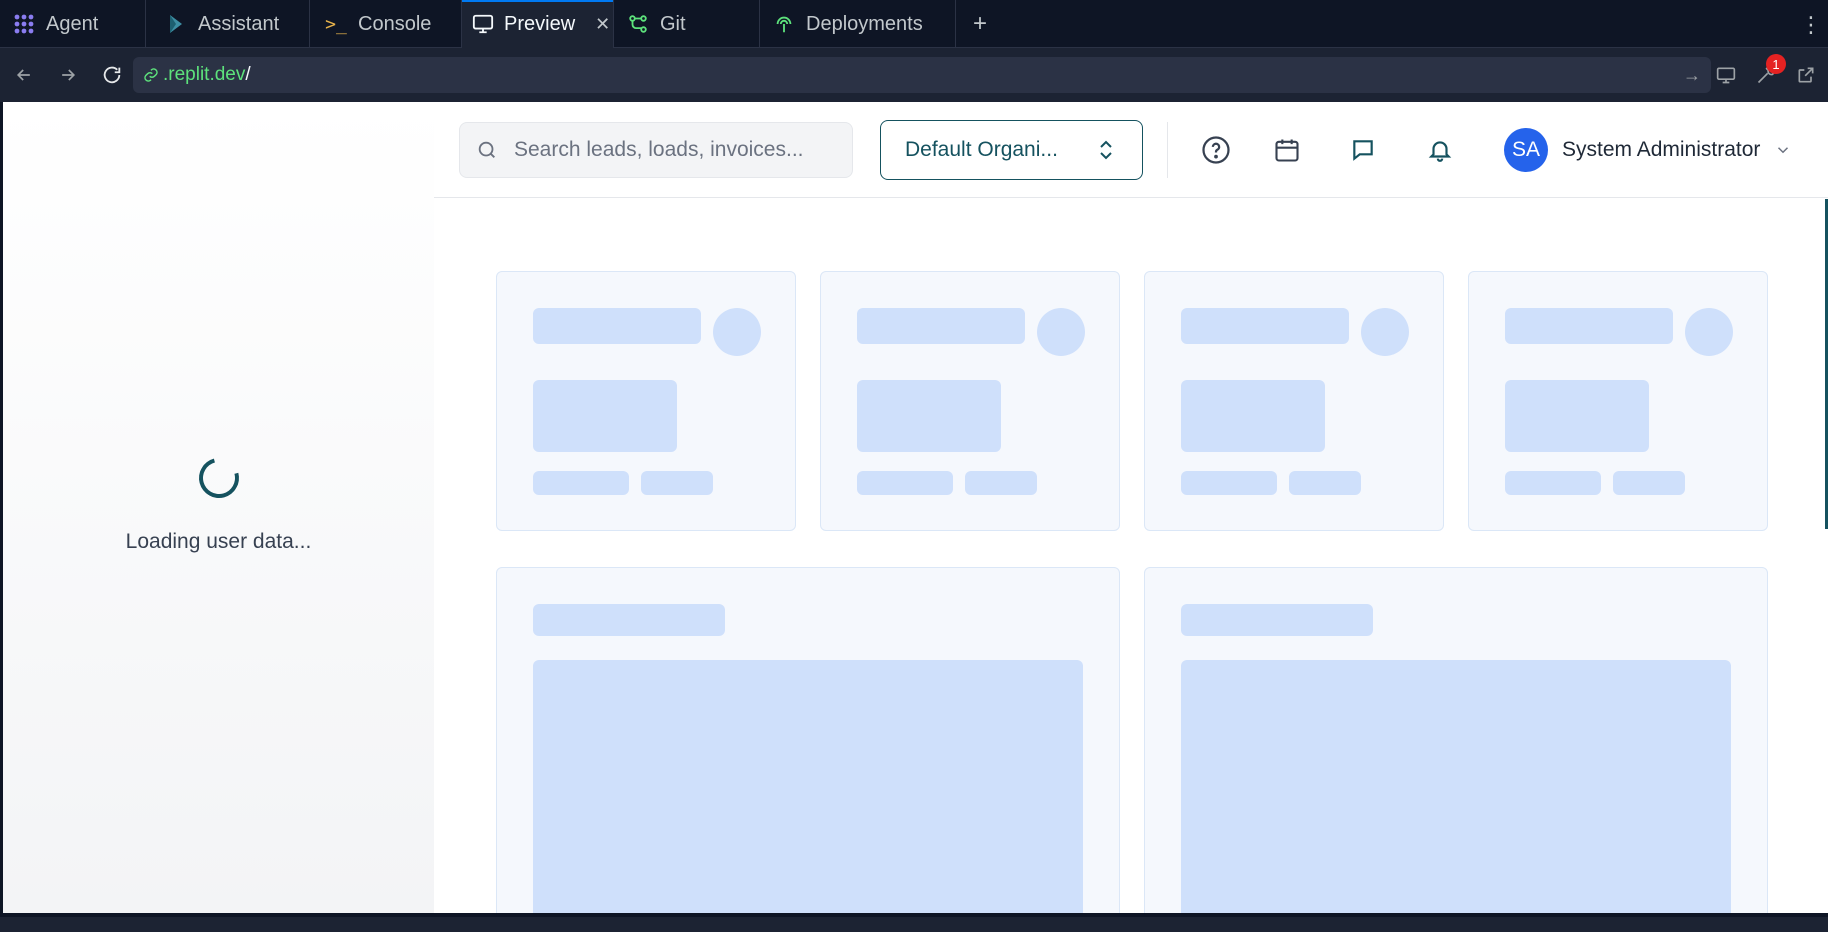 The image size is (1828, 932). Describe the element at coordinates (1692, 75) in the screenshot. I see `go-arrow-icon: →` at that location.